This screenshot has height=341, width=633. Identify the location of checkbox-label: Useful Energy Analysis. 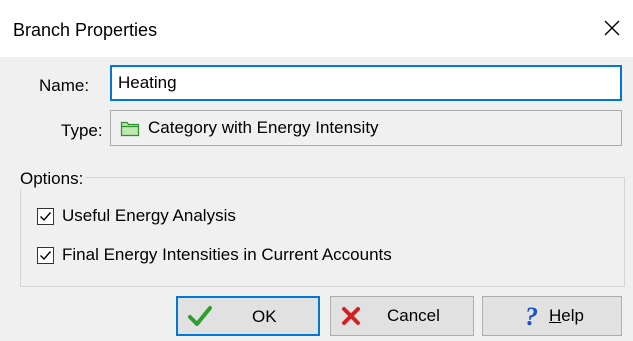
(149, 215).